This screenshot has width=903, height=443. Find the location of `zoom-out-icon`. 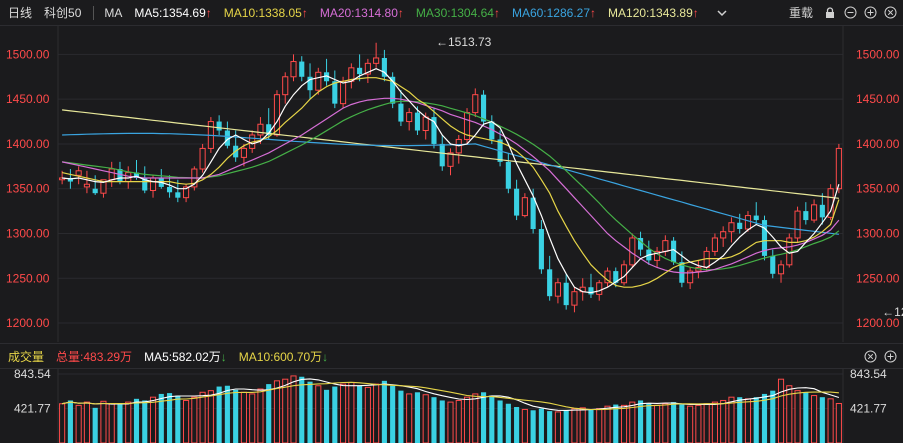

zoom-out-icon is located at coordinates (850, 13).